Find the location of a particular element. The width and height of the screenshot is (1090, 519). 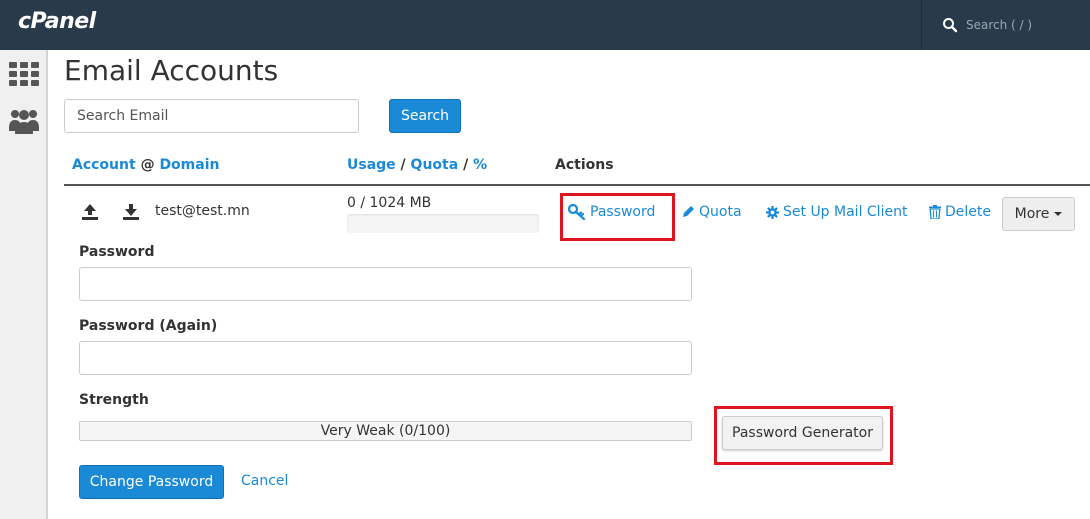

usage-quota-header: Usage / Quota / % is located at coordinates (417, 165).